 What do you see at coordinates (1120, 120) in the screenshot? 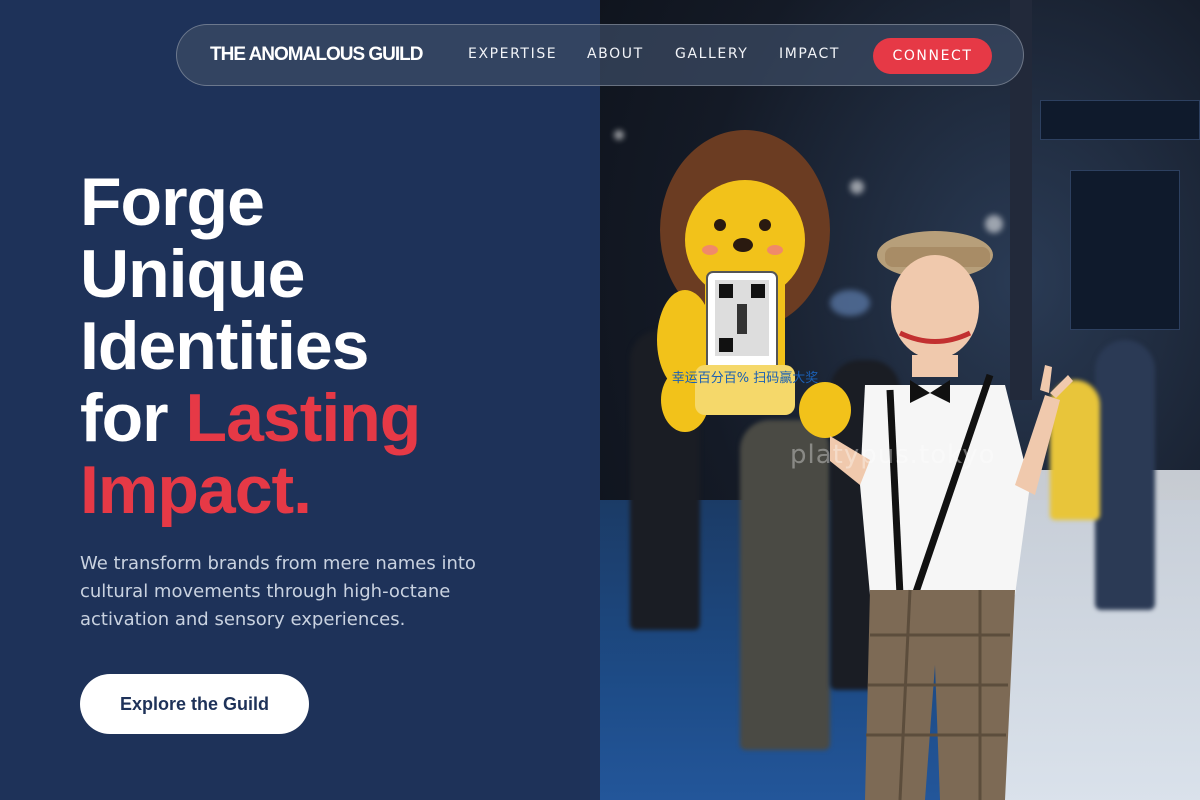
I see `booth-sign` at bounding box center [1120, 120].